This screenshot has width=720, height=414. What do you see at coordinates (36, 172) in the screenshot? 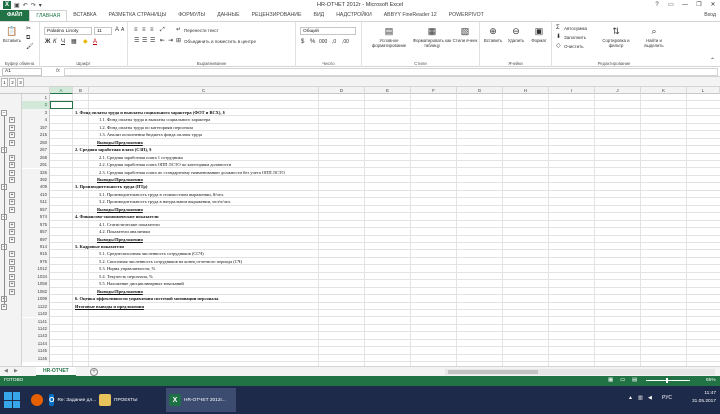
I see `row-header: 326` at bounding box center [36, 172].